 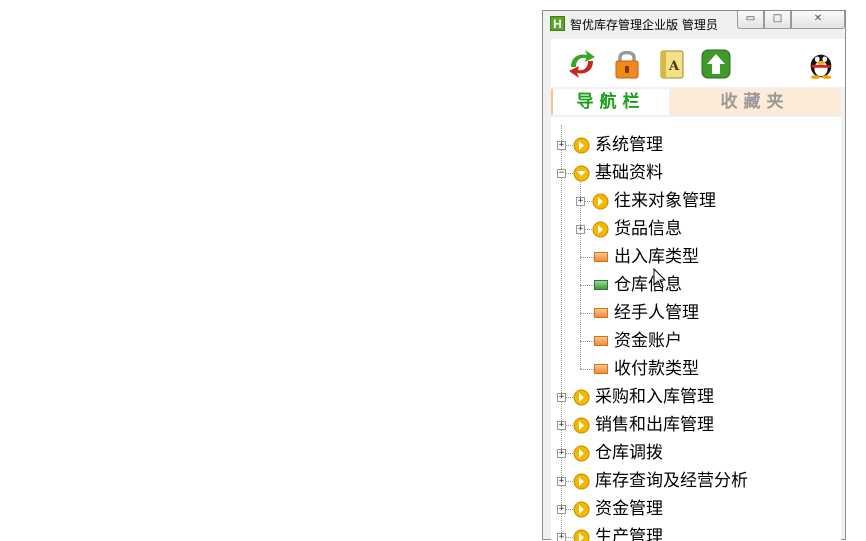 What do you see at coordinates (629, 509) in the screenshot?
I see `tree-node-label: 资金管理` at bounding box center [629, 509].